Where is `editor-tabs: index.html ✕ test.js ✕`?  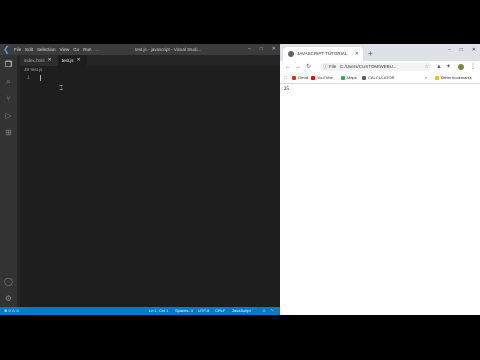
editor-tabs: index.html ✕ test.js ✕ is located at coordinates (150, 60).